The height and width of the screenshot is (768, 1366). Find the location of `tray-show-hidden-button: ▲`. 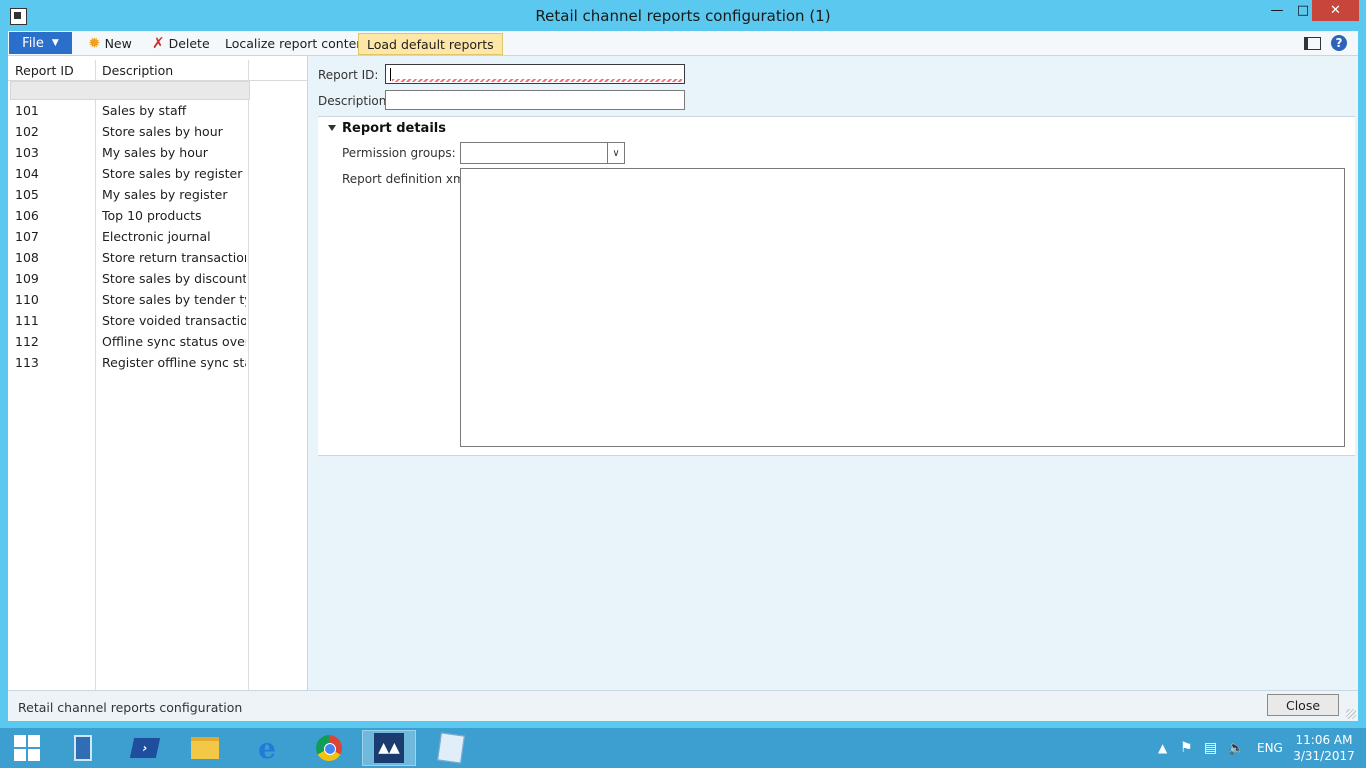

tray-show-hidden-button: ▲ is located at coordinates (1162, 748).